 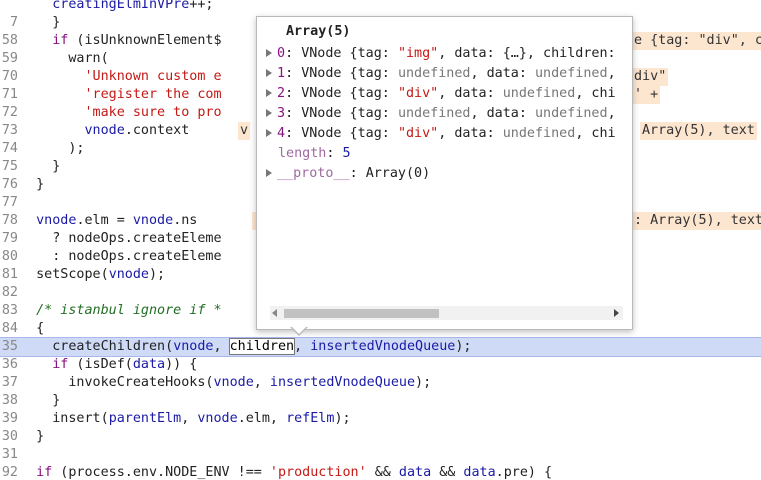 What do you see at coordinates (9, 112) in the screenshot?
I see `line-number: 72` at bounding box center [9, 112].